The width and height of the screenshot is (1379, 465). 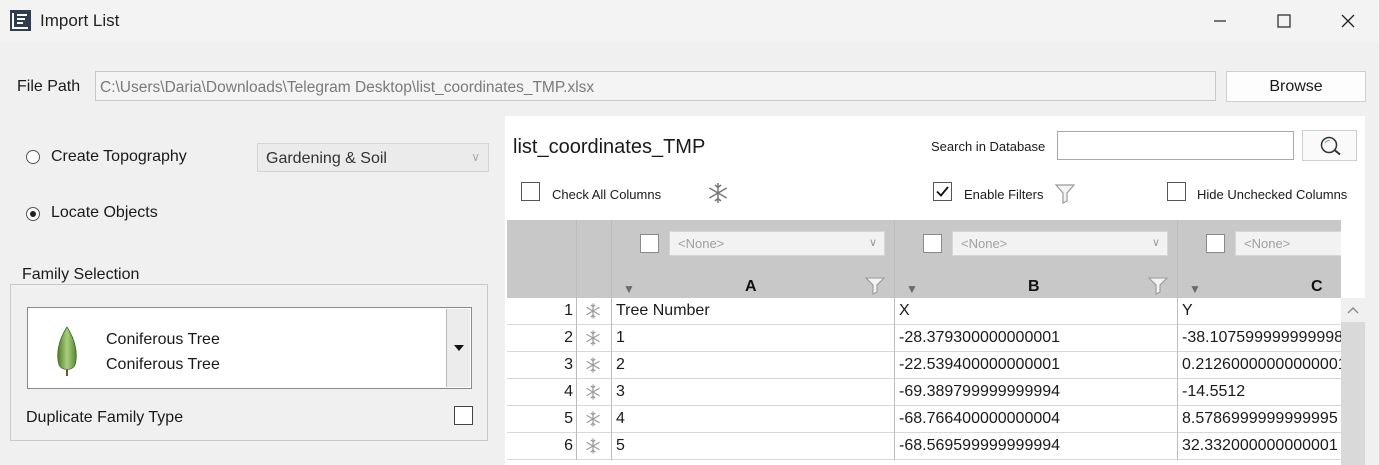 What do you see at coordinates (1036, 365) in the screenshot?
I see `cell-b: -22.539400000000001` at bounding box center [1036, 365].